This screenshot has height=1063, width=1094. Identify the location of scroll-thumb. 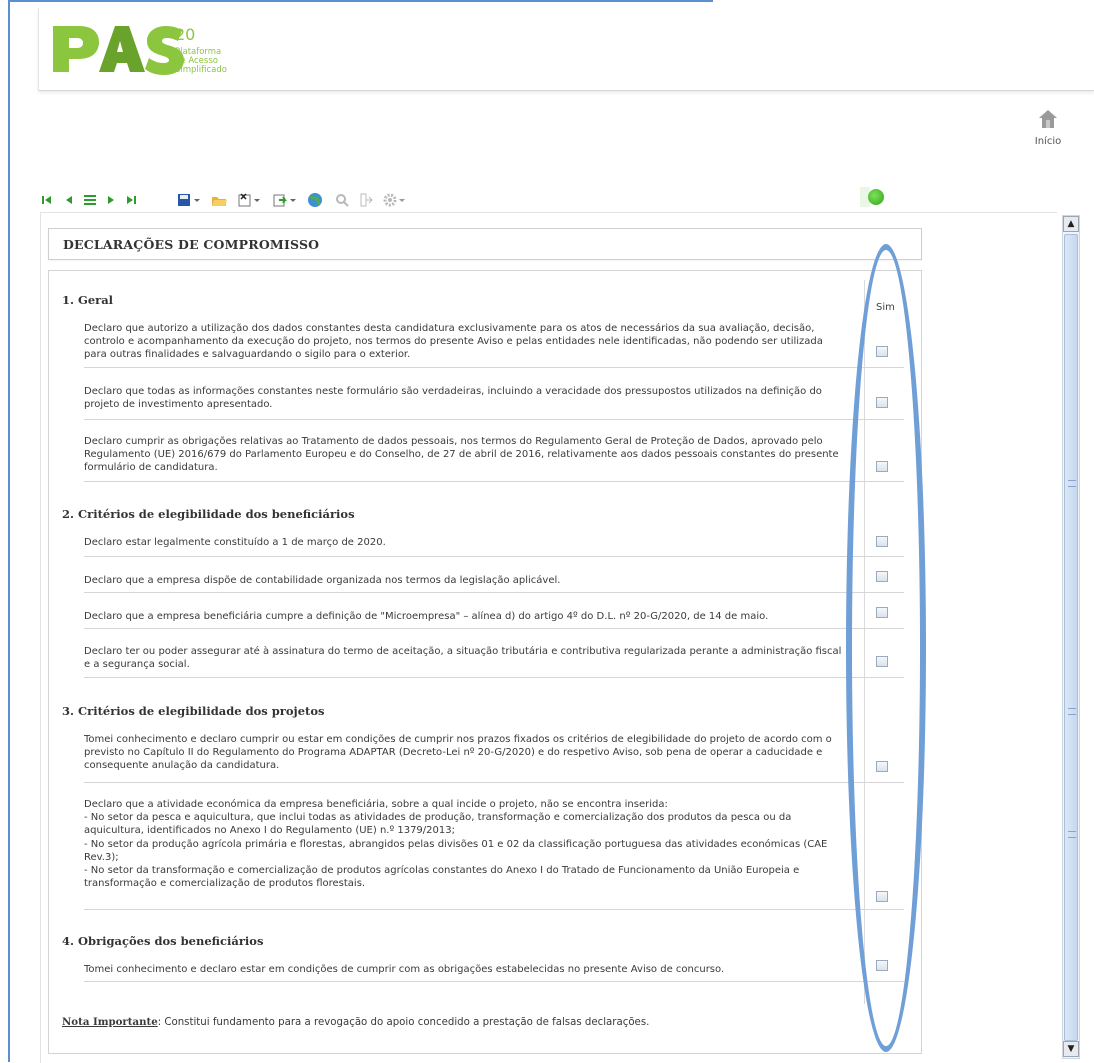
(1071, 637).